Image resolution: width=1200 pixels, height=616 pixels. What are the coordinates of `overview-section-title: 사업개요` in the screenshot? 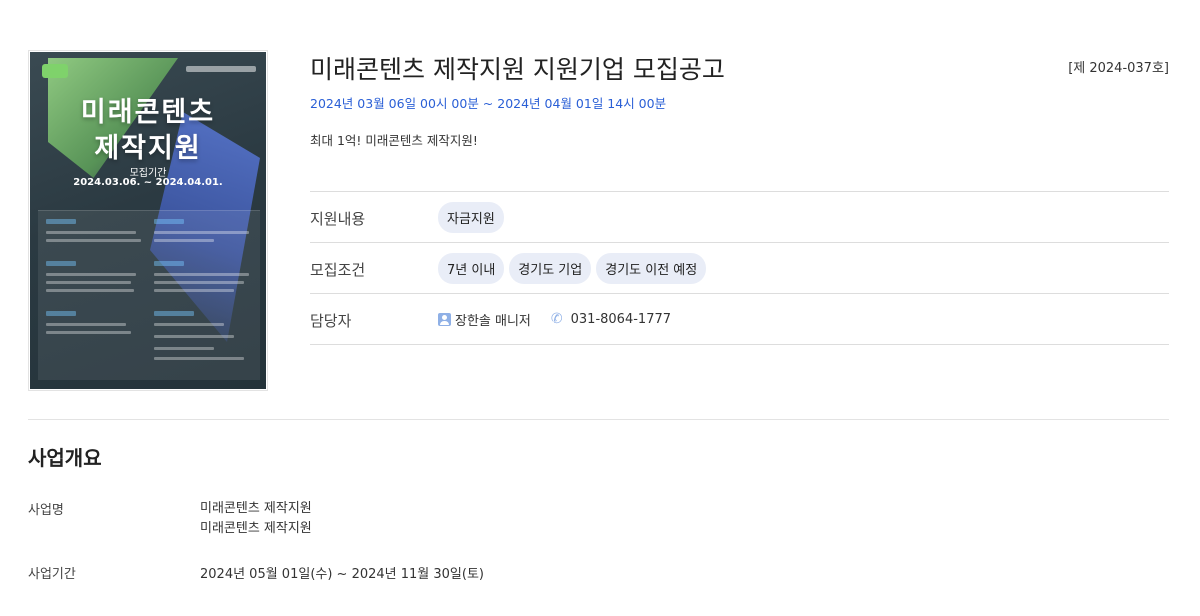 It's located at (65, 458).